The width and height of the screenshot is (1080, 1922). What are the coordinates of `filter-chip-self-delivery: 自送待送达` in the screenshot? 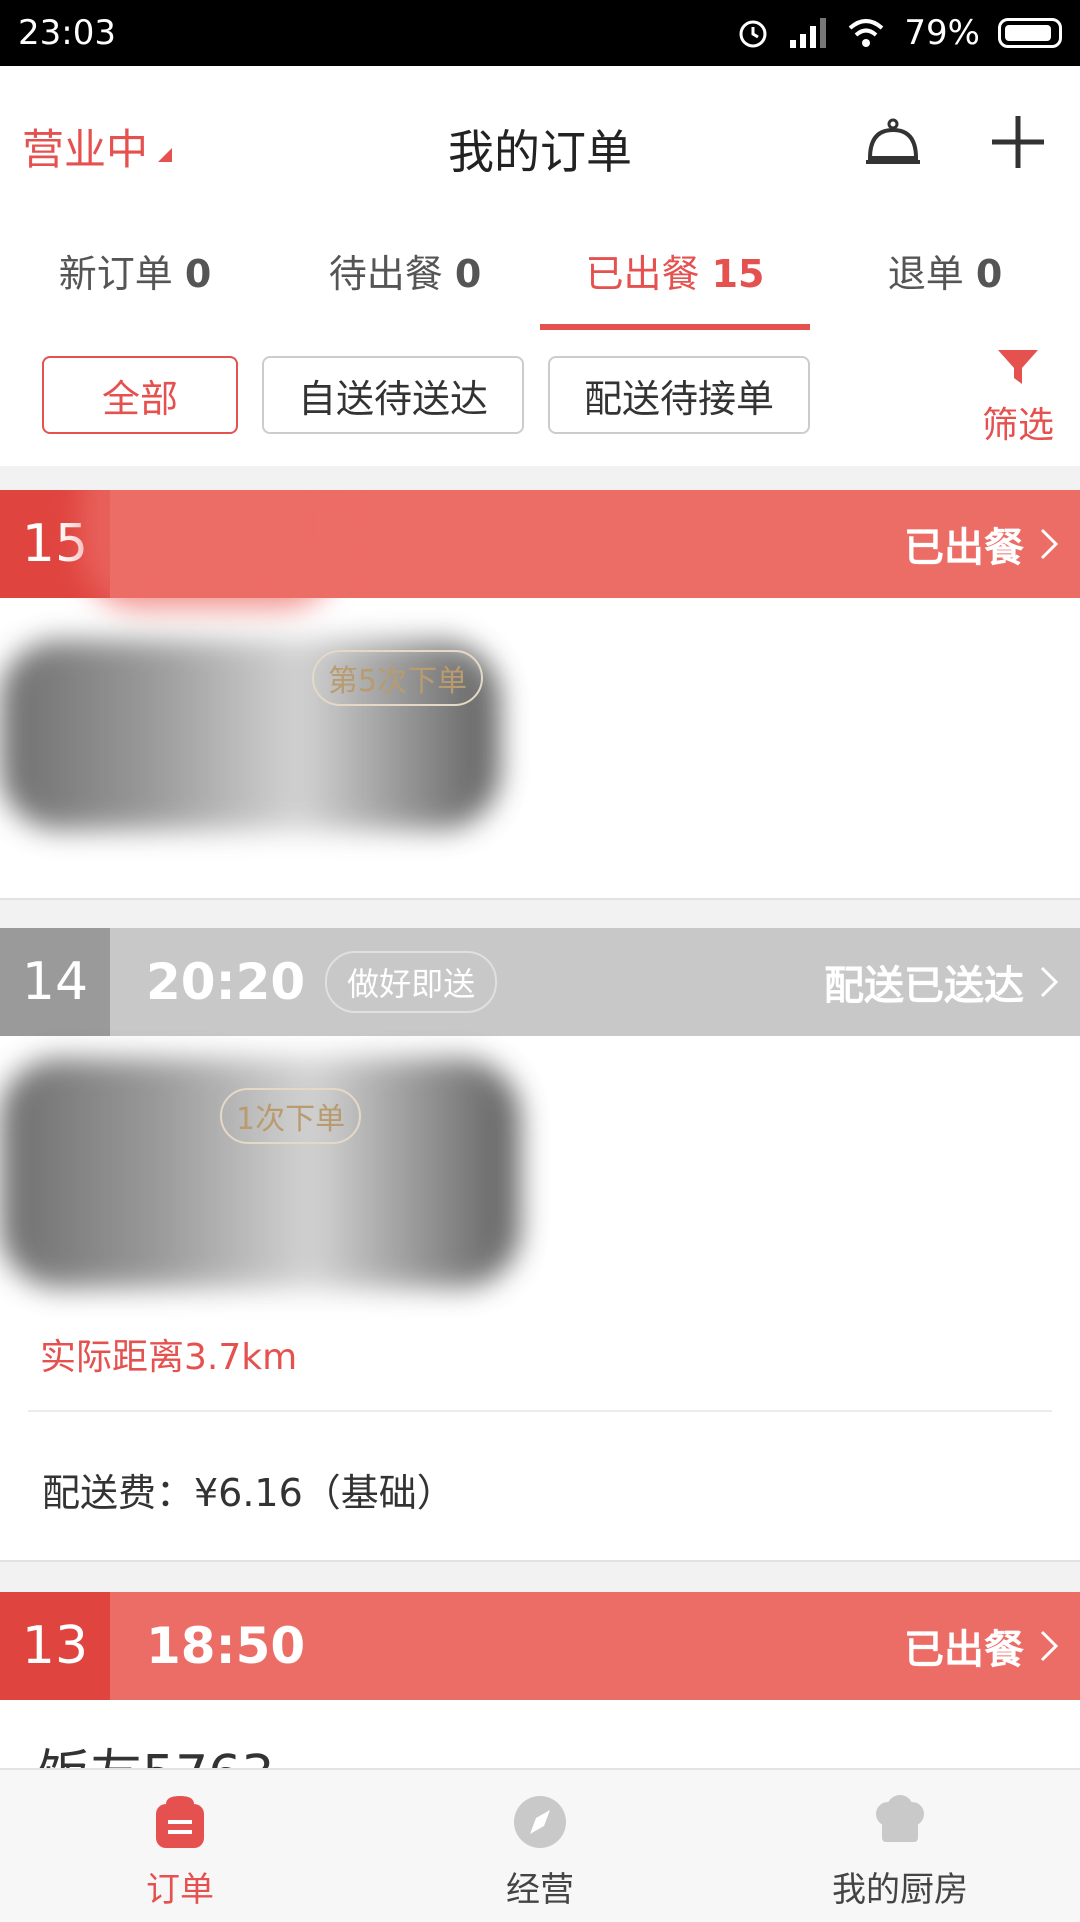 It's located at (393, 395).